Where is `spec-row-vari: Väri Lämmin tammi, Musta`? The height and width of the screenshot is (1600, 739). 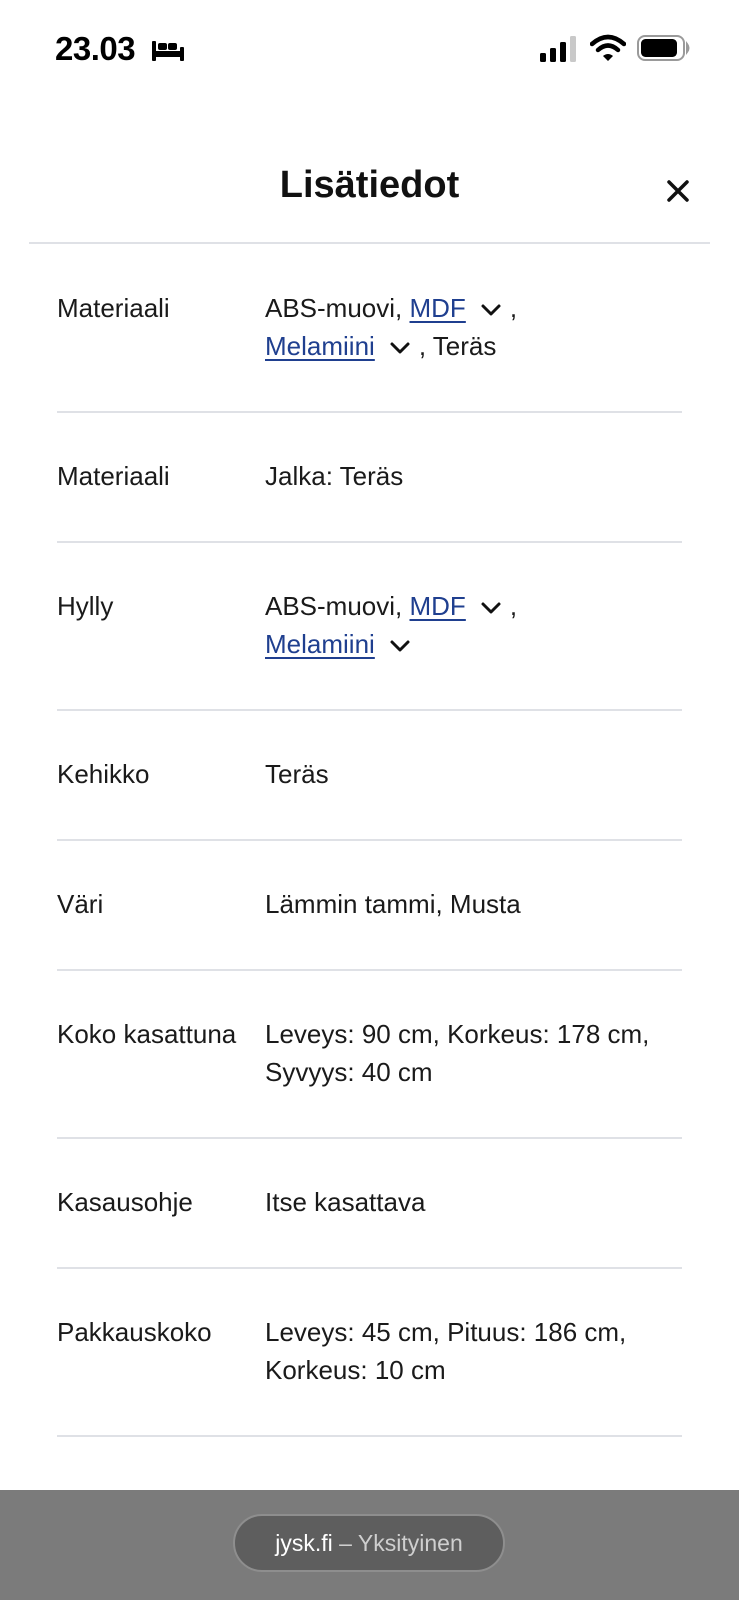 spec-row-vari: Väri Lämmin tammi, Musta is located at coordinates (369, 906).